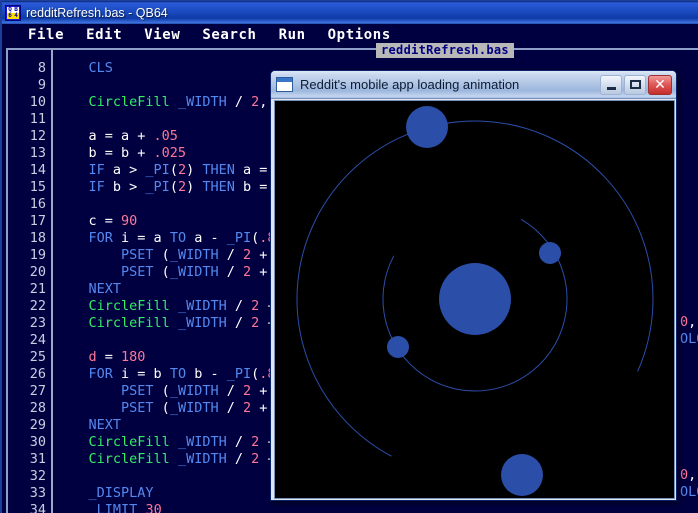  Describe the element at coordinates (37, 493) in the screenshot. I see `line-number: 33` at that location.